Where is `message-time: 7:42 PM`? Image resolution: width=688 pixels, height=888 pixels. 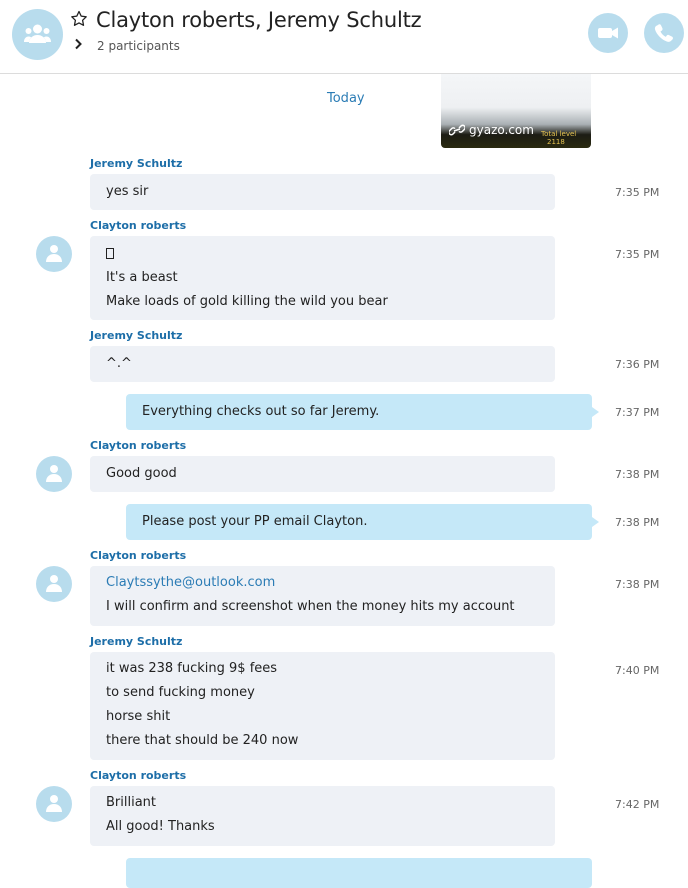 message-time: 7:42 PM is located at coordinates (637, 804).